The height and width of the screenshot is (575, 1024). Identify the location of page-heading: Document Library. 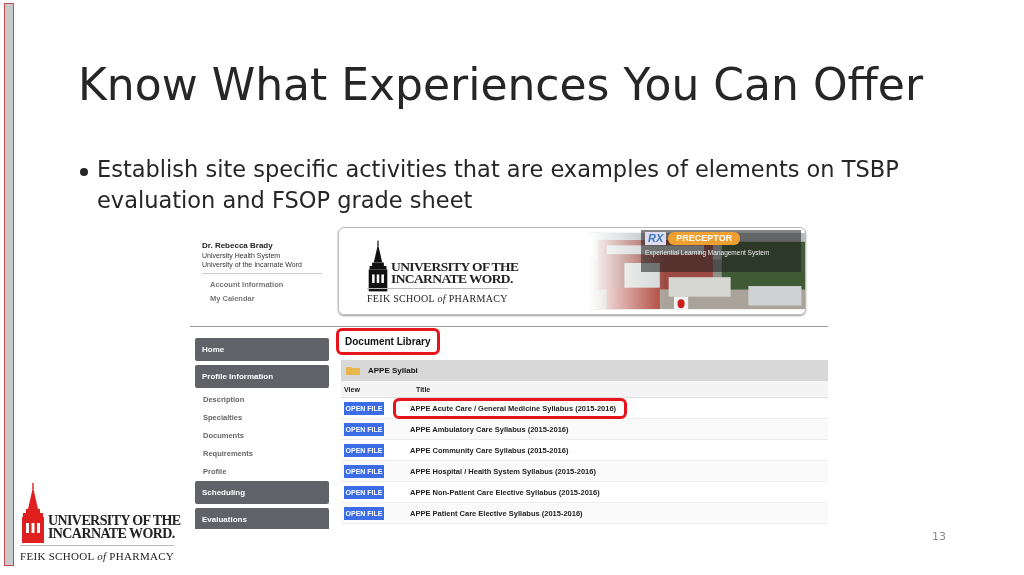
(388, 341).